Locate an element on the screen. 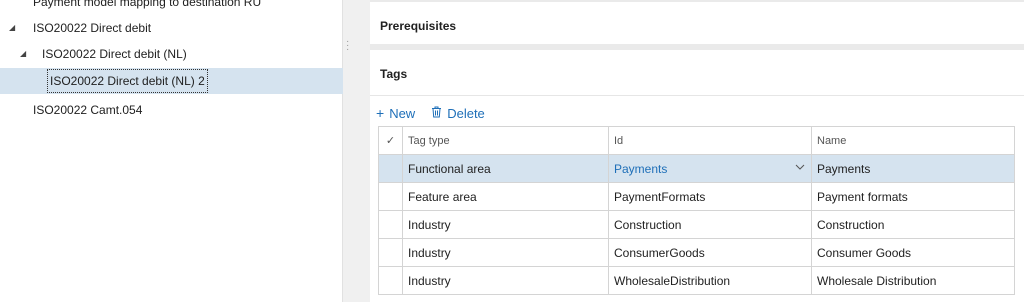 The image size is (1024, 302). prerequisites-section: Prerequisites is located at coordinates (697, 23).